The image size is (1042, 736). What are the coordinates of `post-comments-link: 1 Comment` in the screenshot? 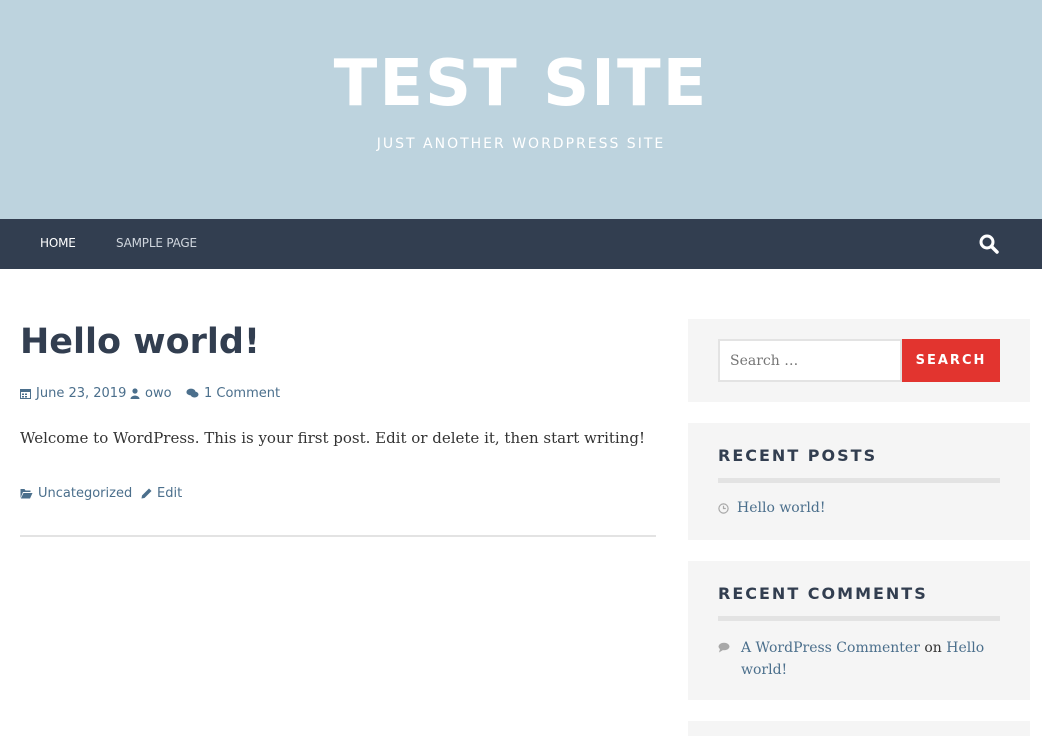 It's located at (233, 393).